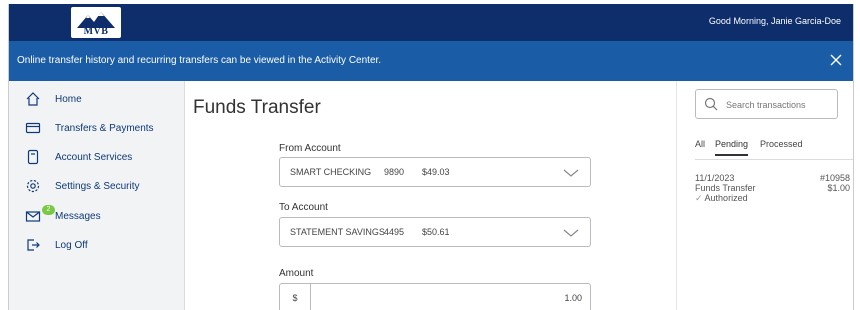  I want to click on to-account-select: STATEMENT SAVINGS 4495 $50.61, so click(435, 232).